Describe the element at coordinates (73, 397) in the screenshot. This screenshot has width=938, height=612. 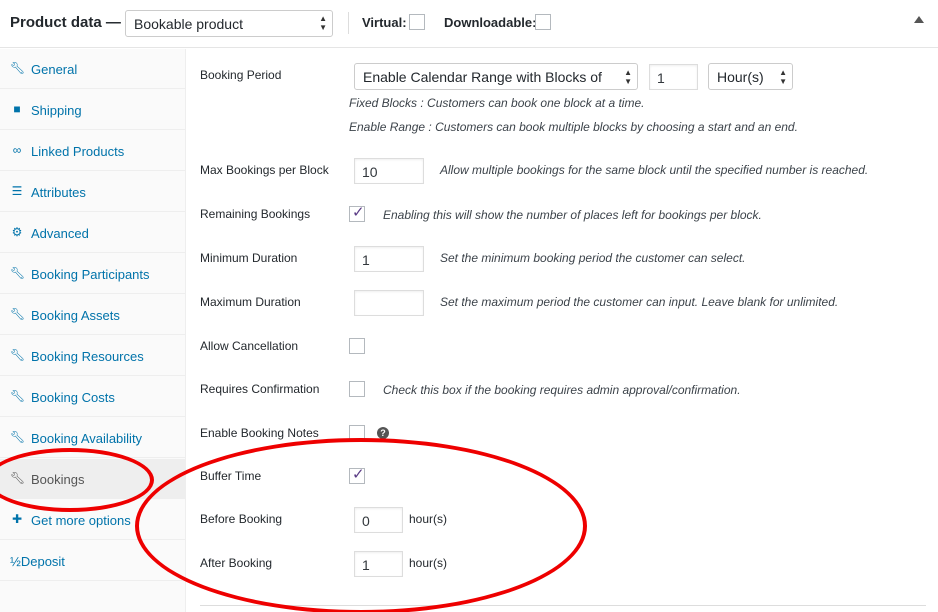
I see `tab-label: Booking Costs` at that location.